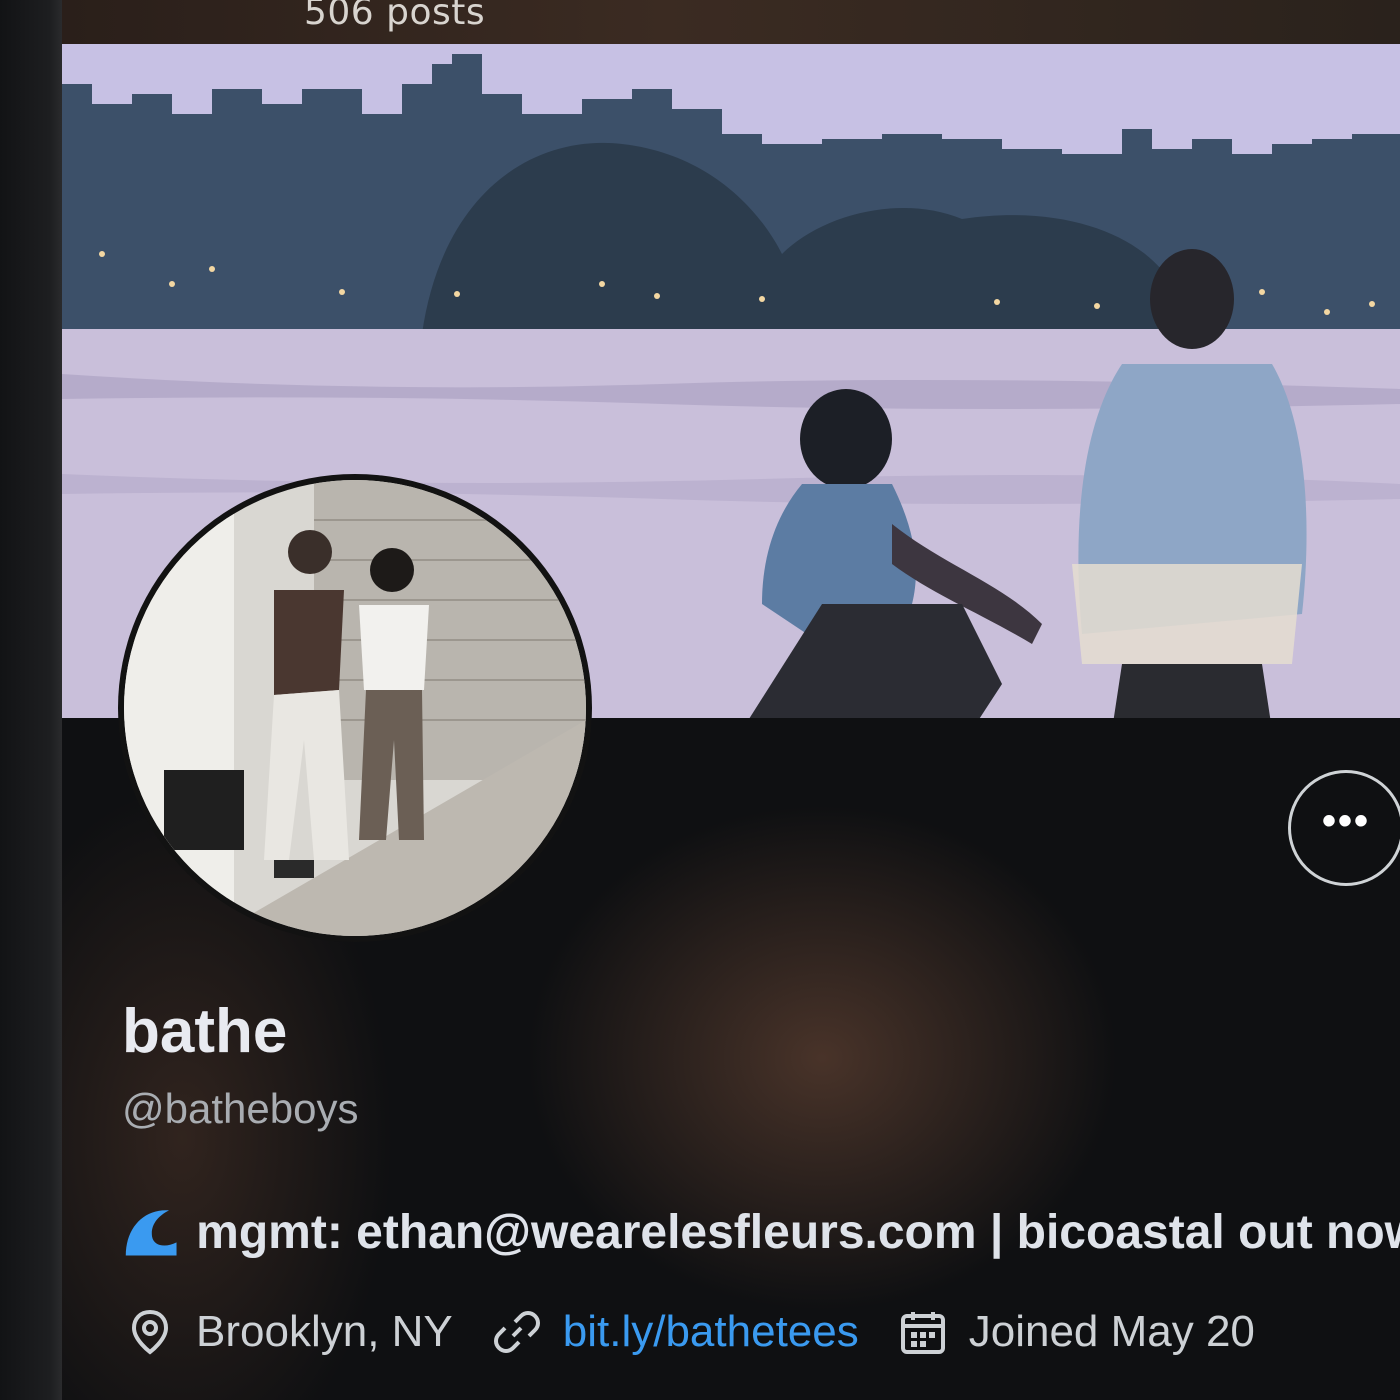 The width and height of the screenshot is (1400, 1400). I want to click on location-text: Brooklyn, NY, so click(324, 1331).